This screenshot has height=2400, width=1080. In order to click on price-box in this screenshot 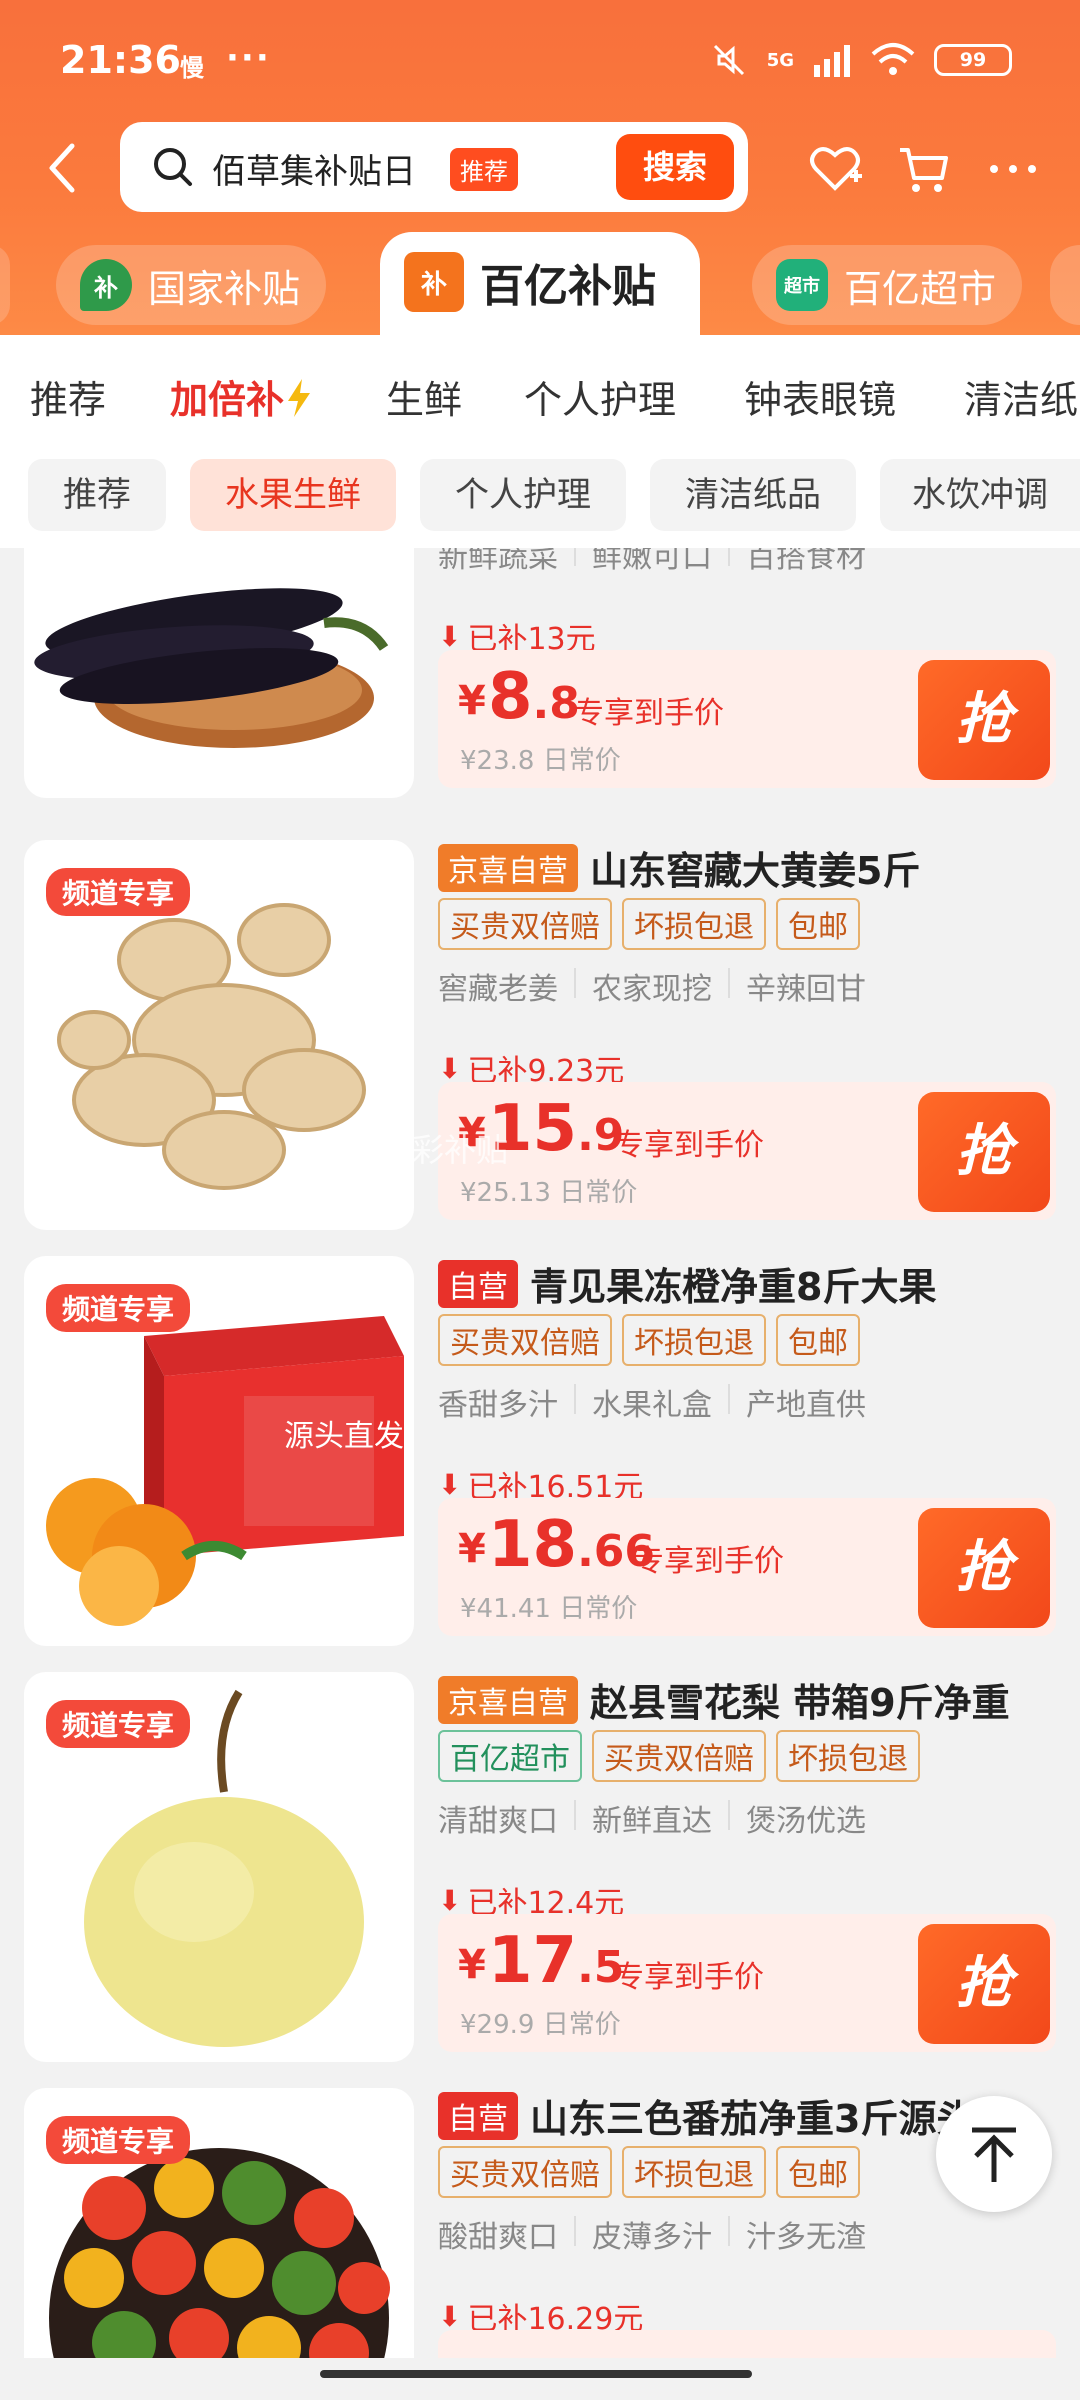, I will do `click(747, 2344)`.